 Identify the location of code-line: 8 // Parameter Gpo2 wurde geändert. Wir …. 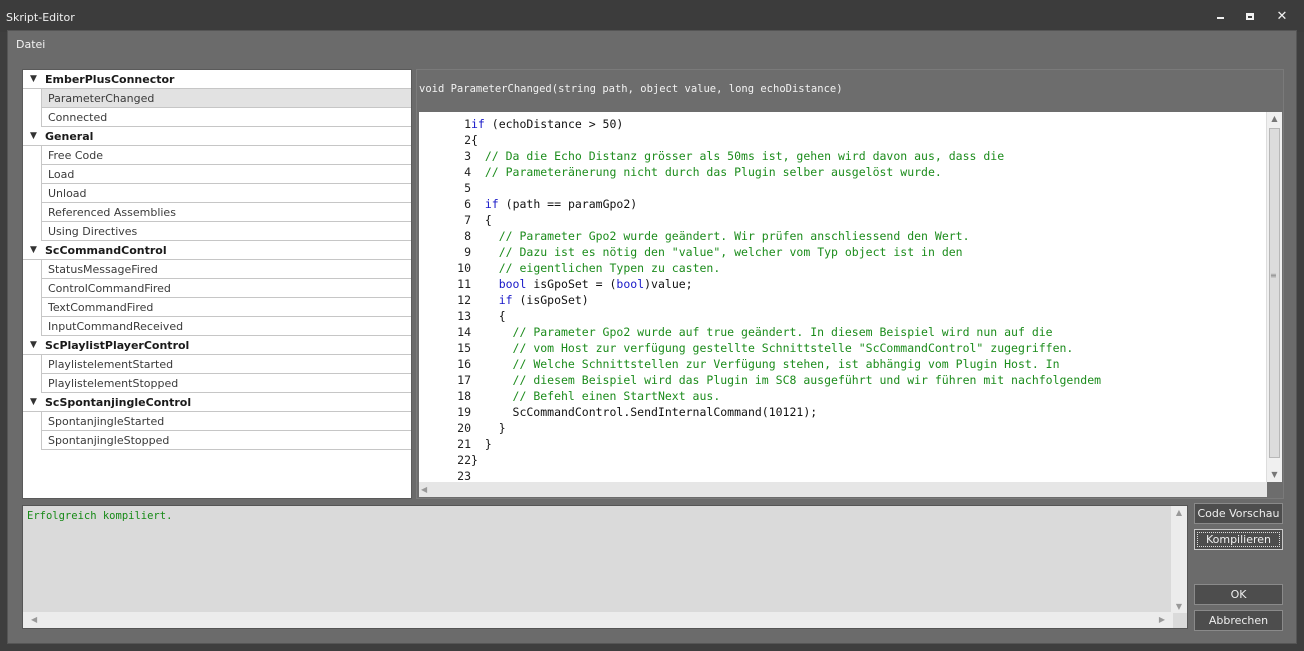
(694, 236).